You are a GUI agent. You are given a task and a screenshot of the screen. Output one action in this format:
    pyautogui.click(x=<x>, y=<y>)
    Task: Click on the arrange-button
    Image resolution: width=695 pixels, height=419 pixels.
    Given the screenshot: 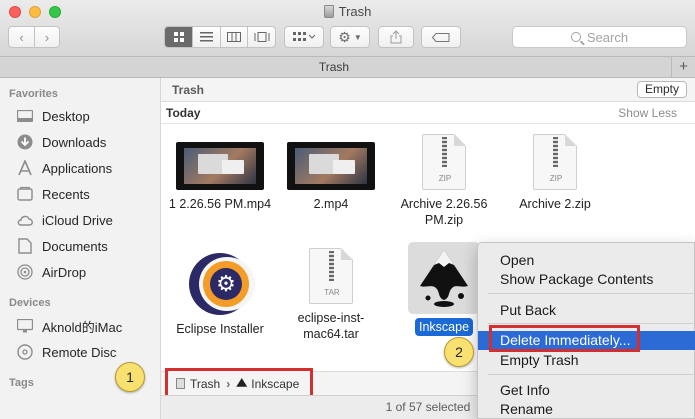 What is the action you would take?
    pyautogui.click(x=304, y=37)
    